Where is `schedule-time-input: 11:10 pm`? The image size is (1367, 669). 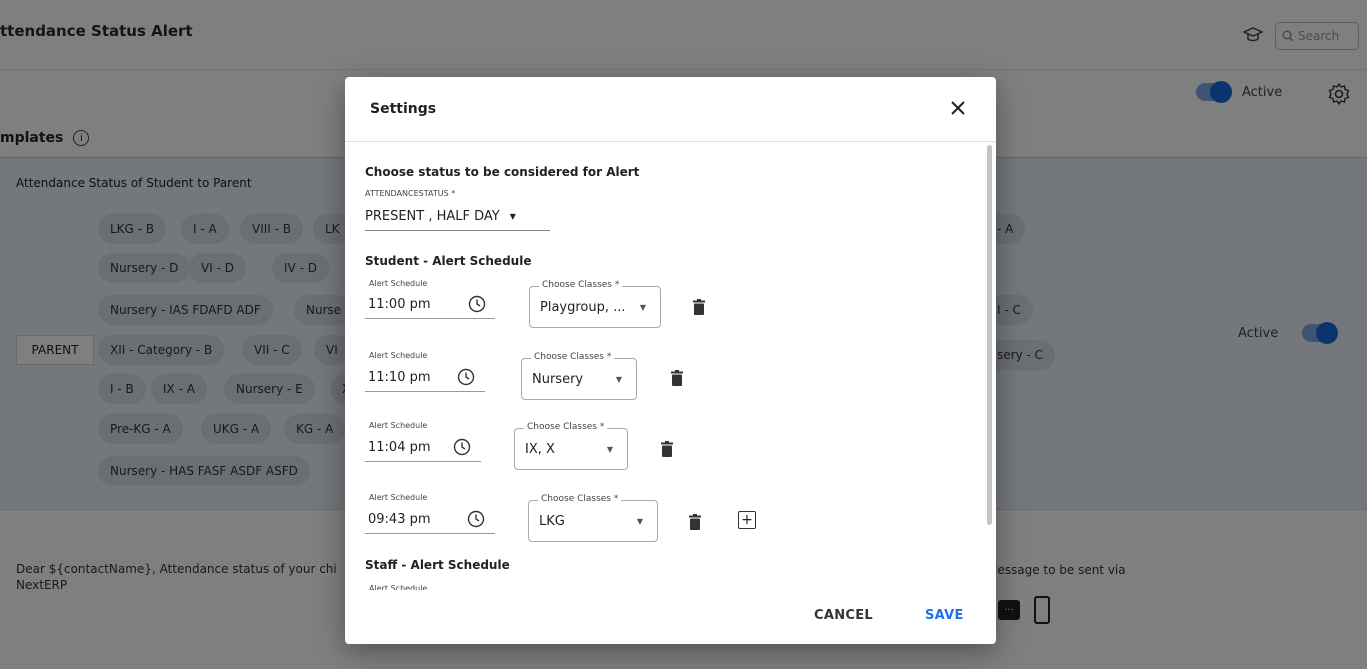
schedule-time-input: 11:10 pm is located at coordinates (425, 378).